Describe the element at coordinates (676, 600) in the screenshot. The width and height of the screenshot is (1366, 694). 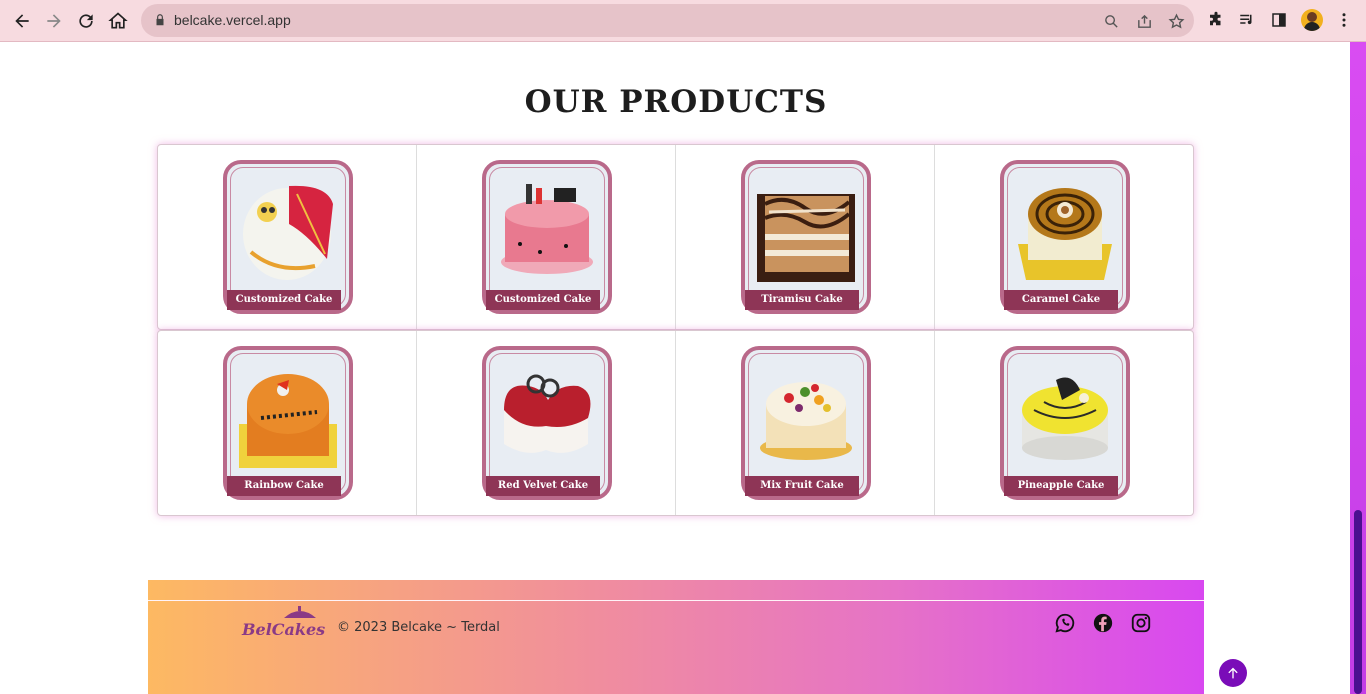
I see `footer-divider` at that location.